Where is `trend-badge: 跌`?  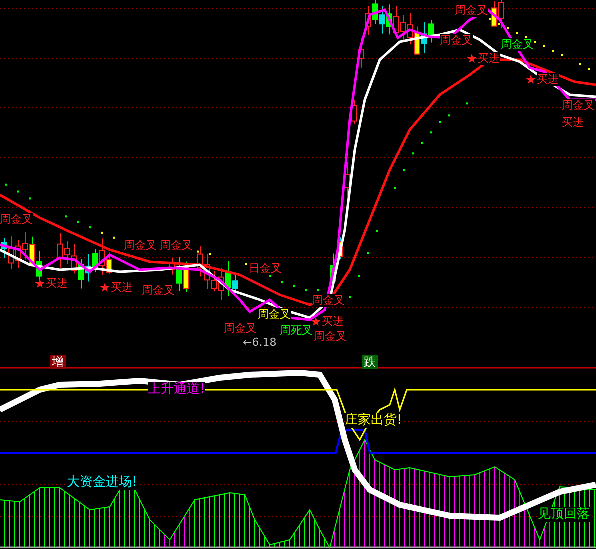
trend-badge: 跌 is located at coordinates (370, 362).